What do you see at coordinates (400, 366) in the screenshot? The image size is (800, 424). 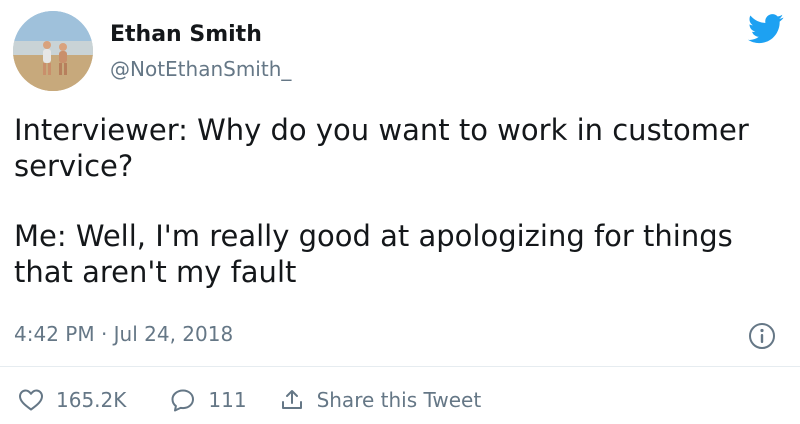 I see `divider` at bounding box center [400, 366].